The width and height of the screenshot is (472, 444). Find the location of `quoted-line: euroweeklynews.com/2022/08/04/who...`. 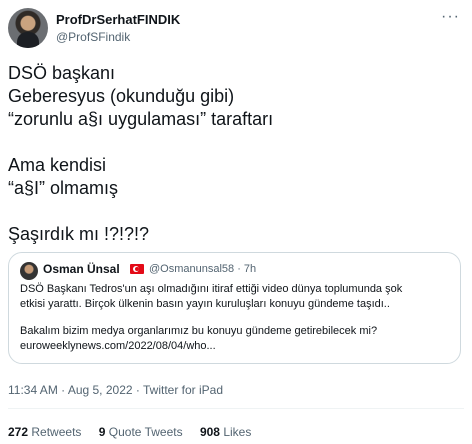

quoted-line: euroweeklynews.com/2022/08/04/who... is located at coordinates (118, 346).